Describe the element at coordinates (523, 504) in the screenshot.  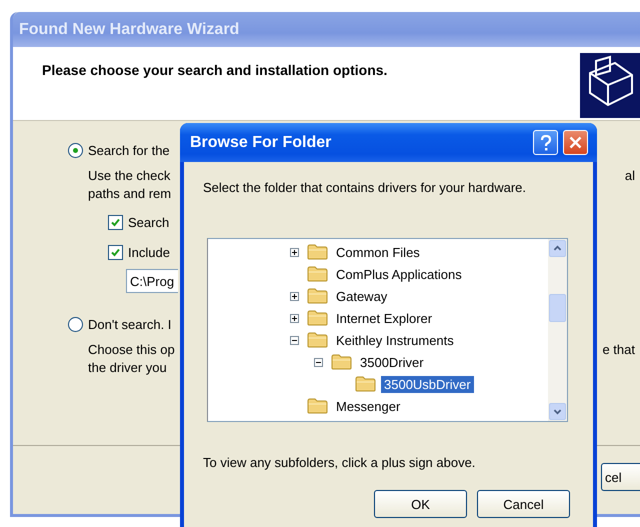
I see `cancel-button: Cancel` at that location.